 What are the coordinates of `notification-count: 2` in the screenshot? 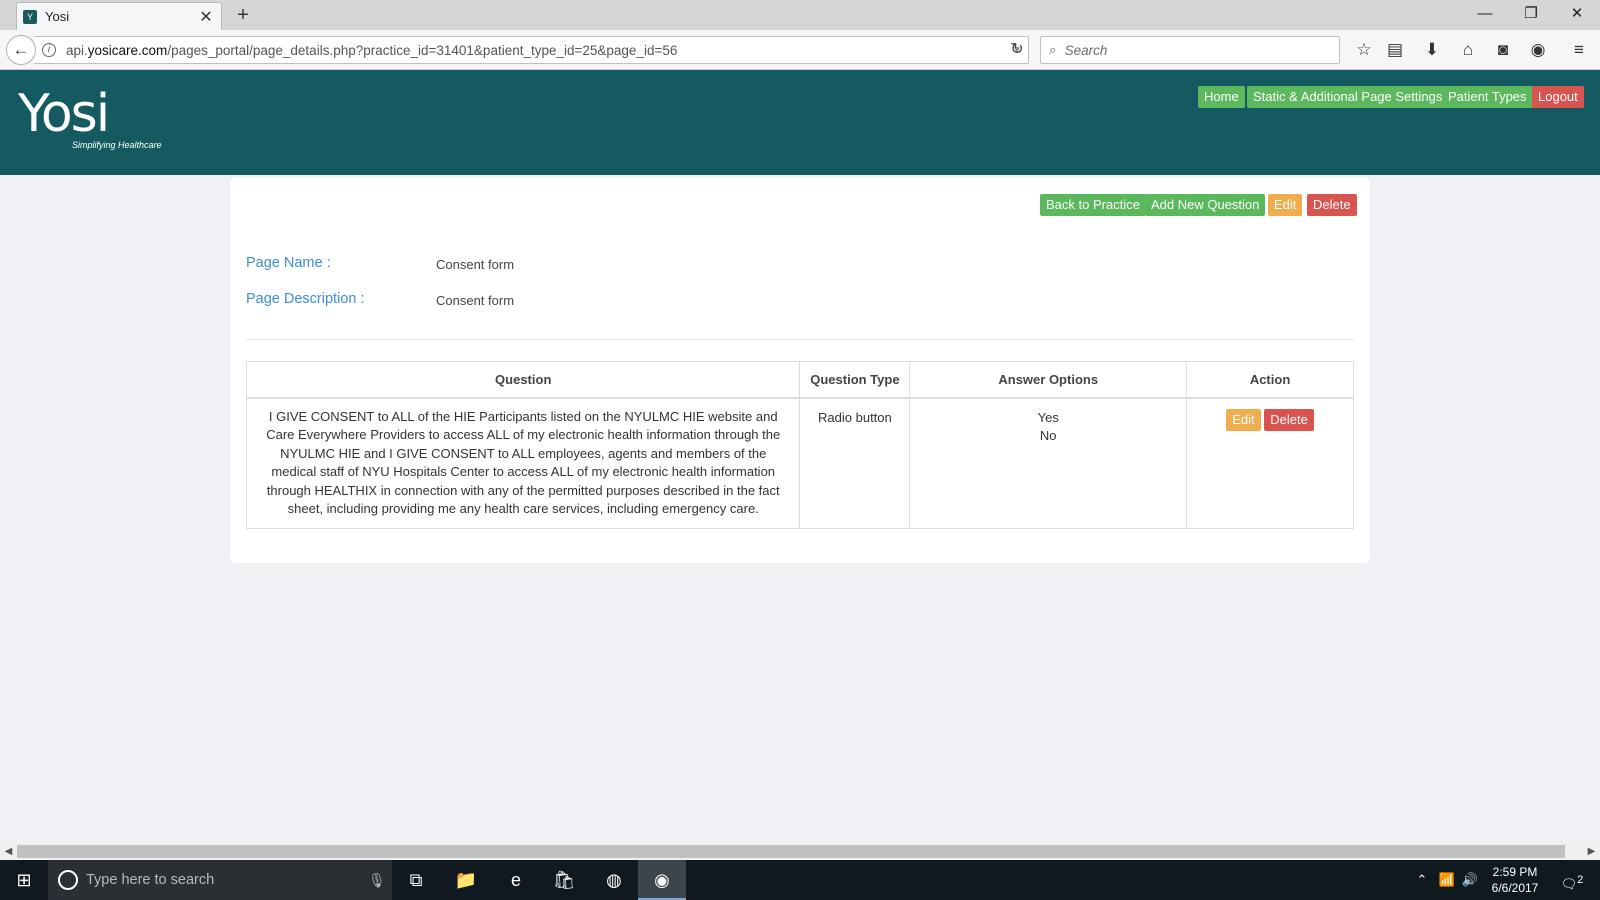 It's located at (1580, 880).